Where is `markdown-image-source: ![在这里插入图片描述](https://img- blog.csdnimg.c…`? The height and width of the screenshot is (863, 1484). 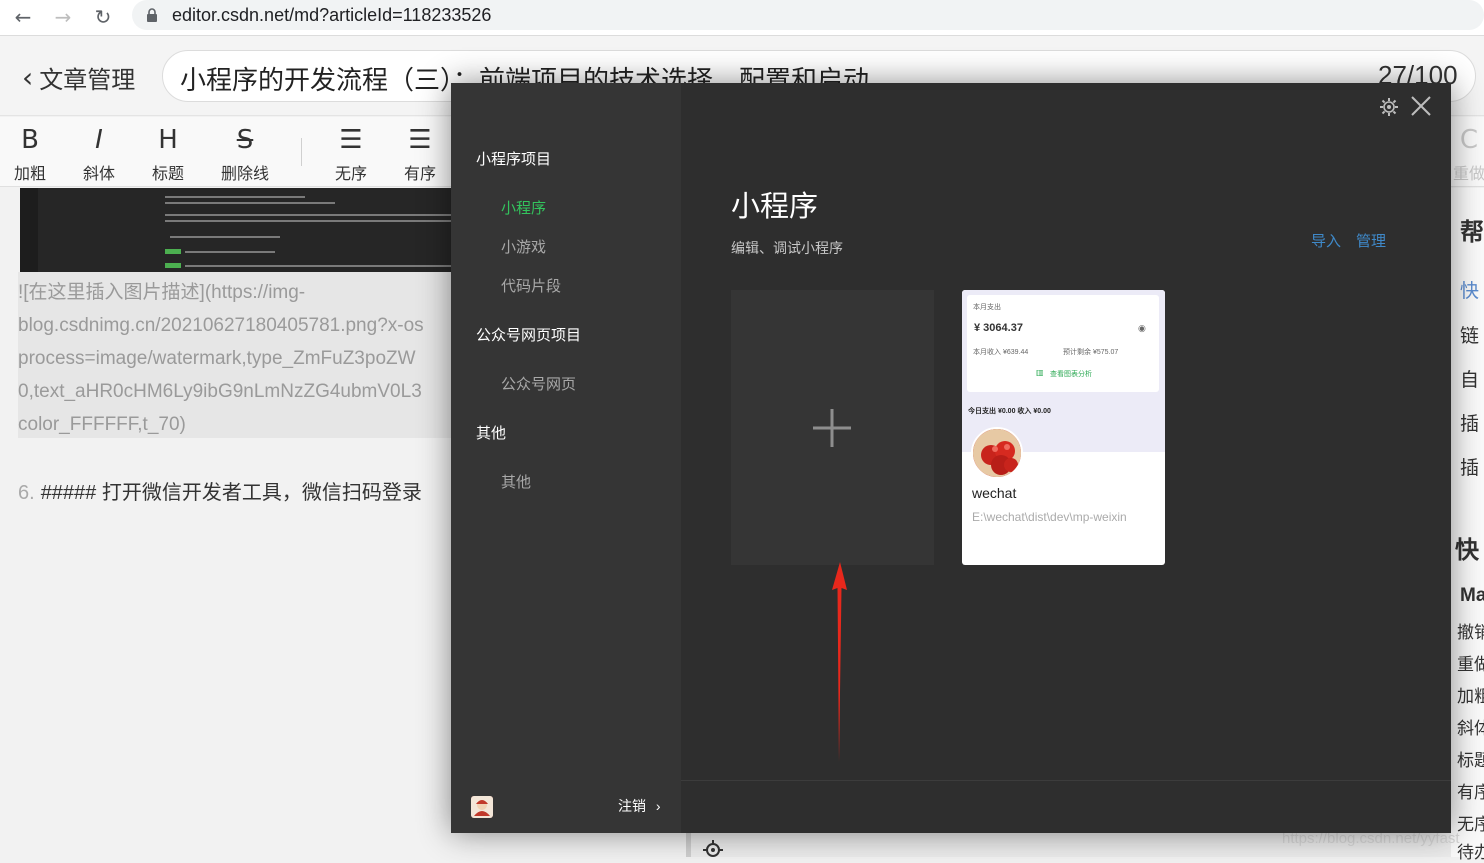
markdown-image-source: ![在这里插入图片描述](https://img- blog.csdnimg.c… is located at coordinates (238, 358).